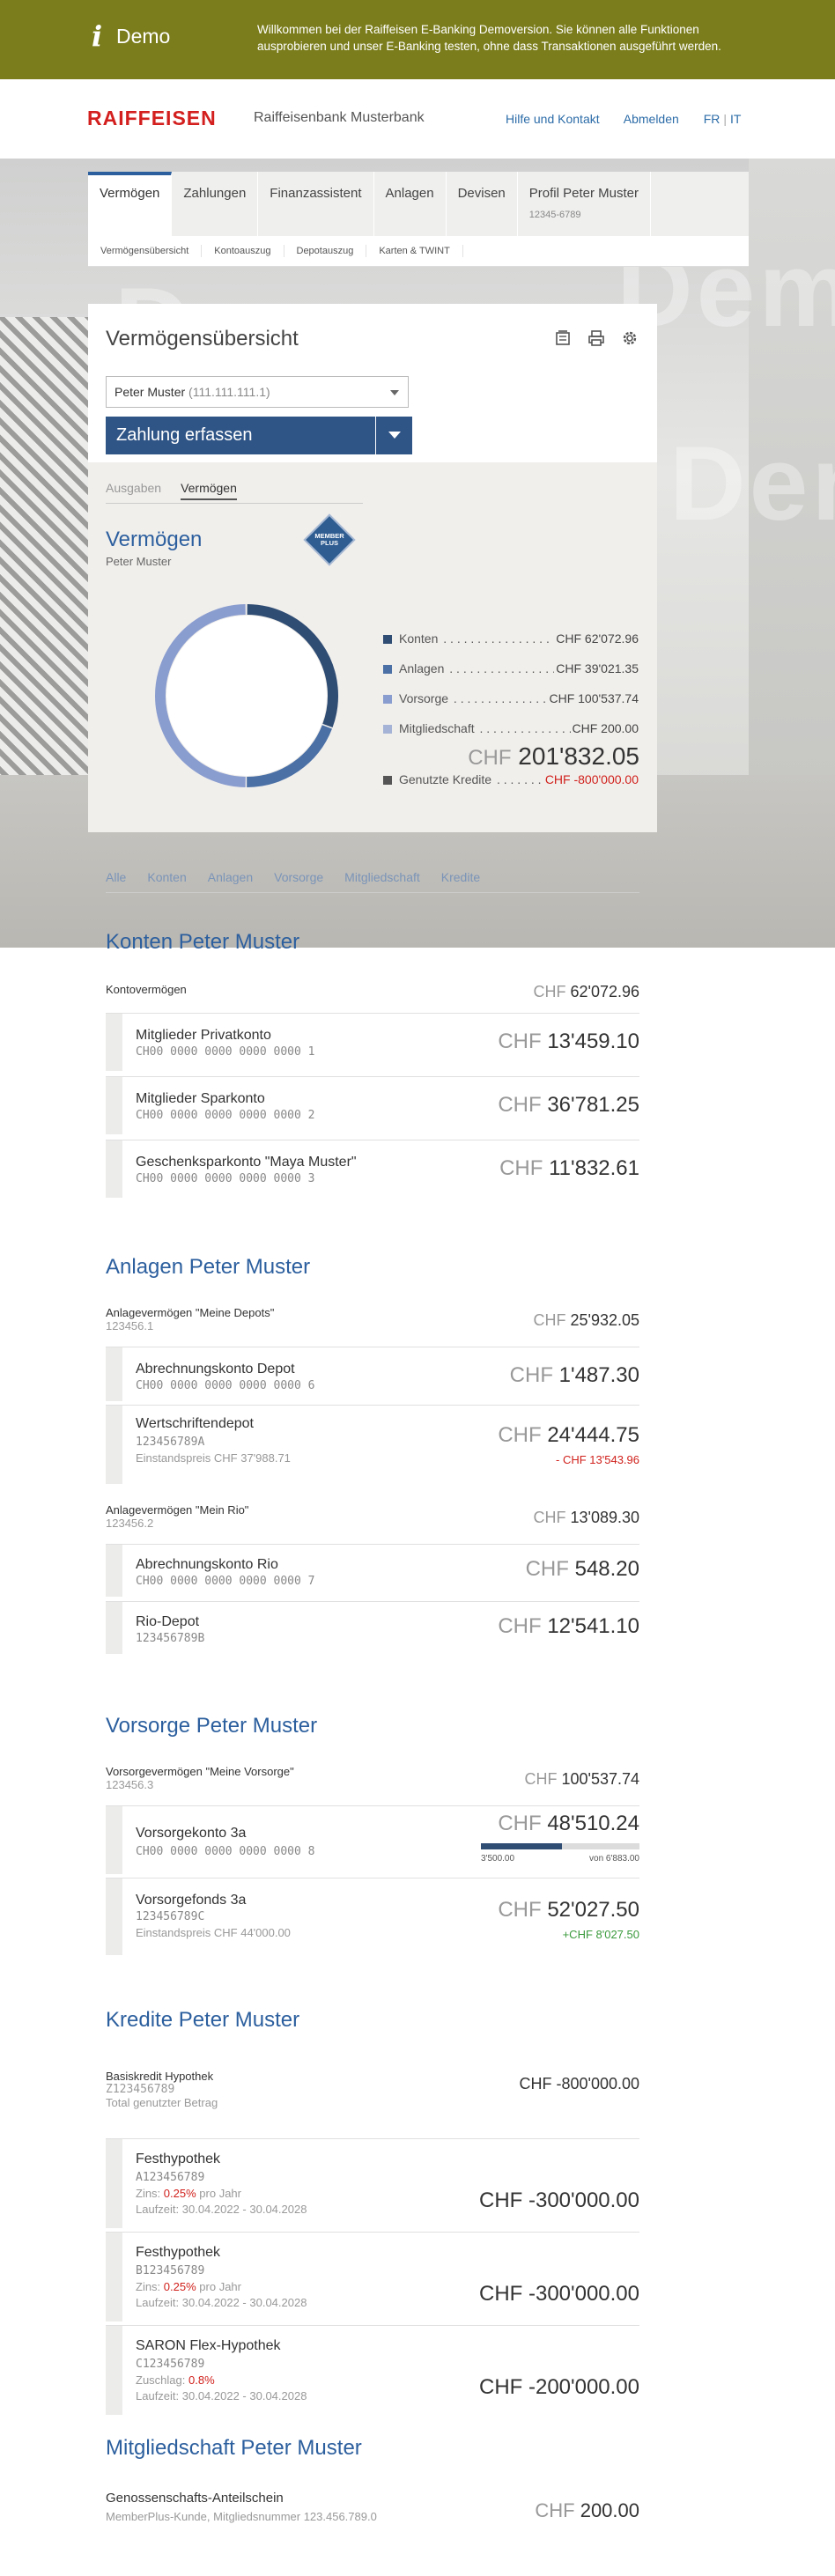  I want to click on customer-select: Peter Muster (111.111.111.1), so click(257, 392).